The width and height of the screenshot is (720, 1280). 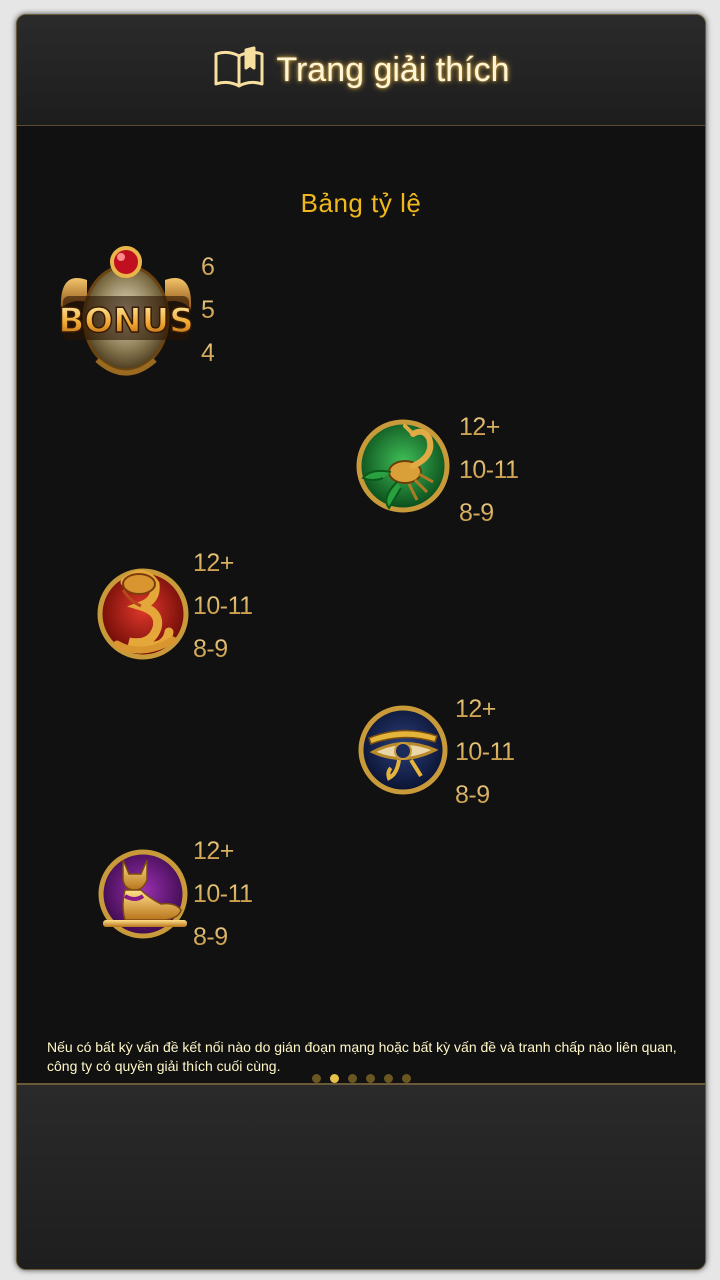 I want to click on pay-list-cobra: 12+ 10-11 8-9, so click(x=223, y=606).